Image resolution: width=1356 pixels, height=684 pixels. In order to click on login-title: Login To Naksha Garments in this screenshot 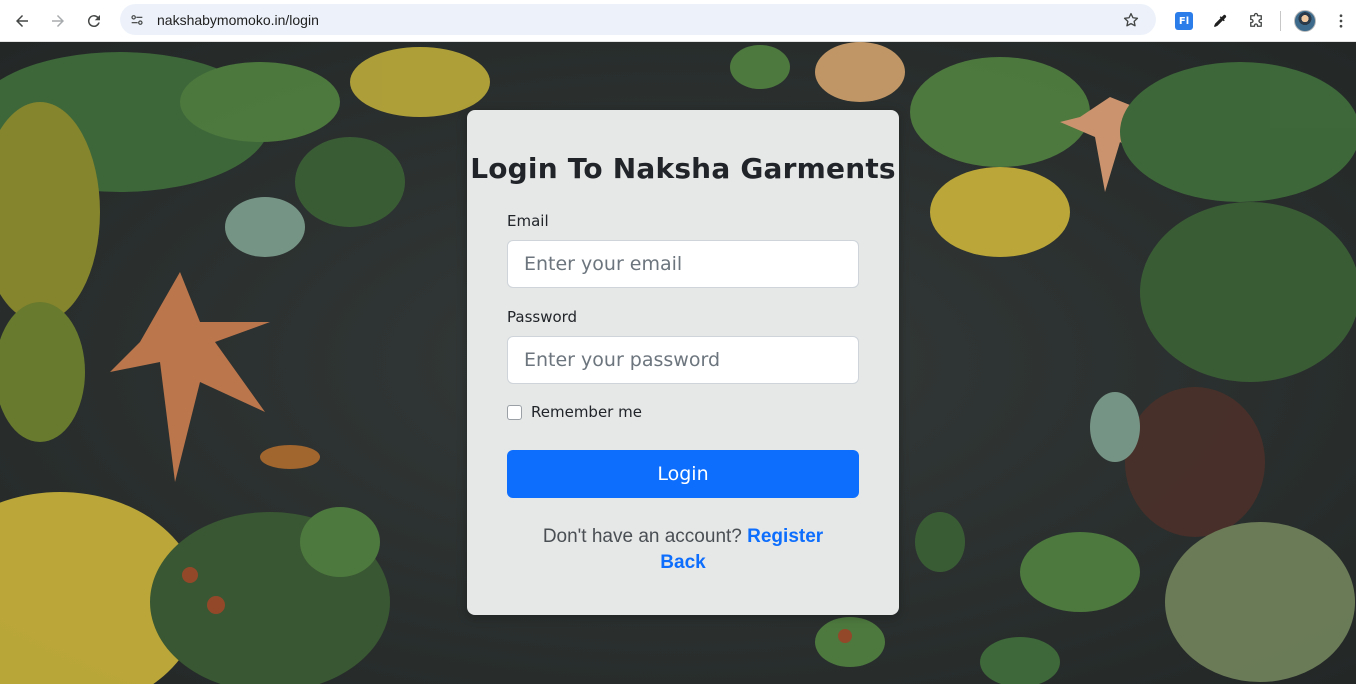, I will do `click(683, 168)`.